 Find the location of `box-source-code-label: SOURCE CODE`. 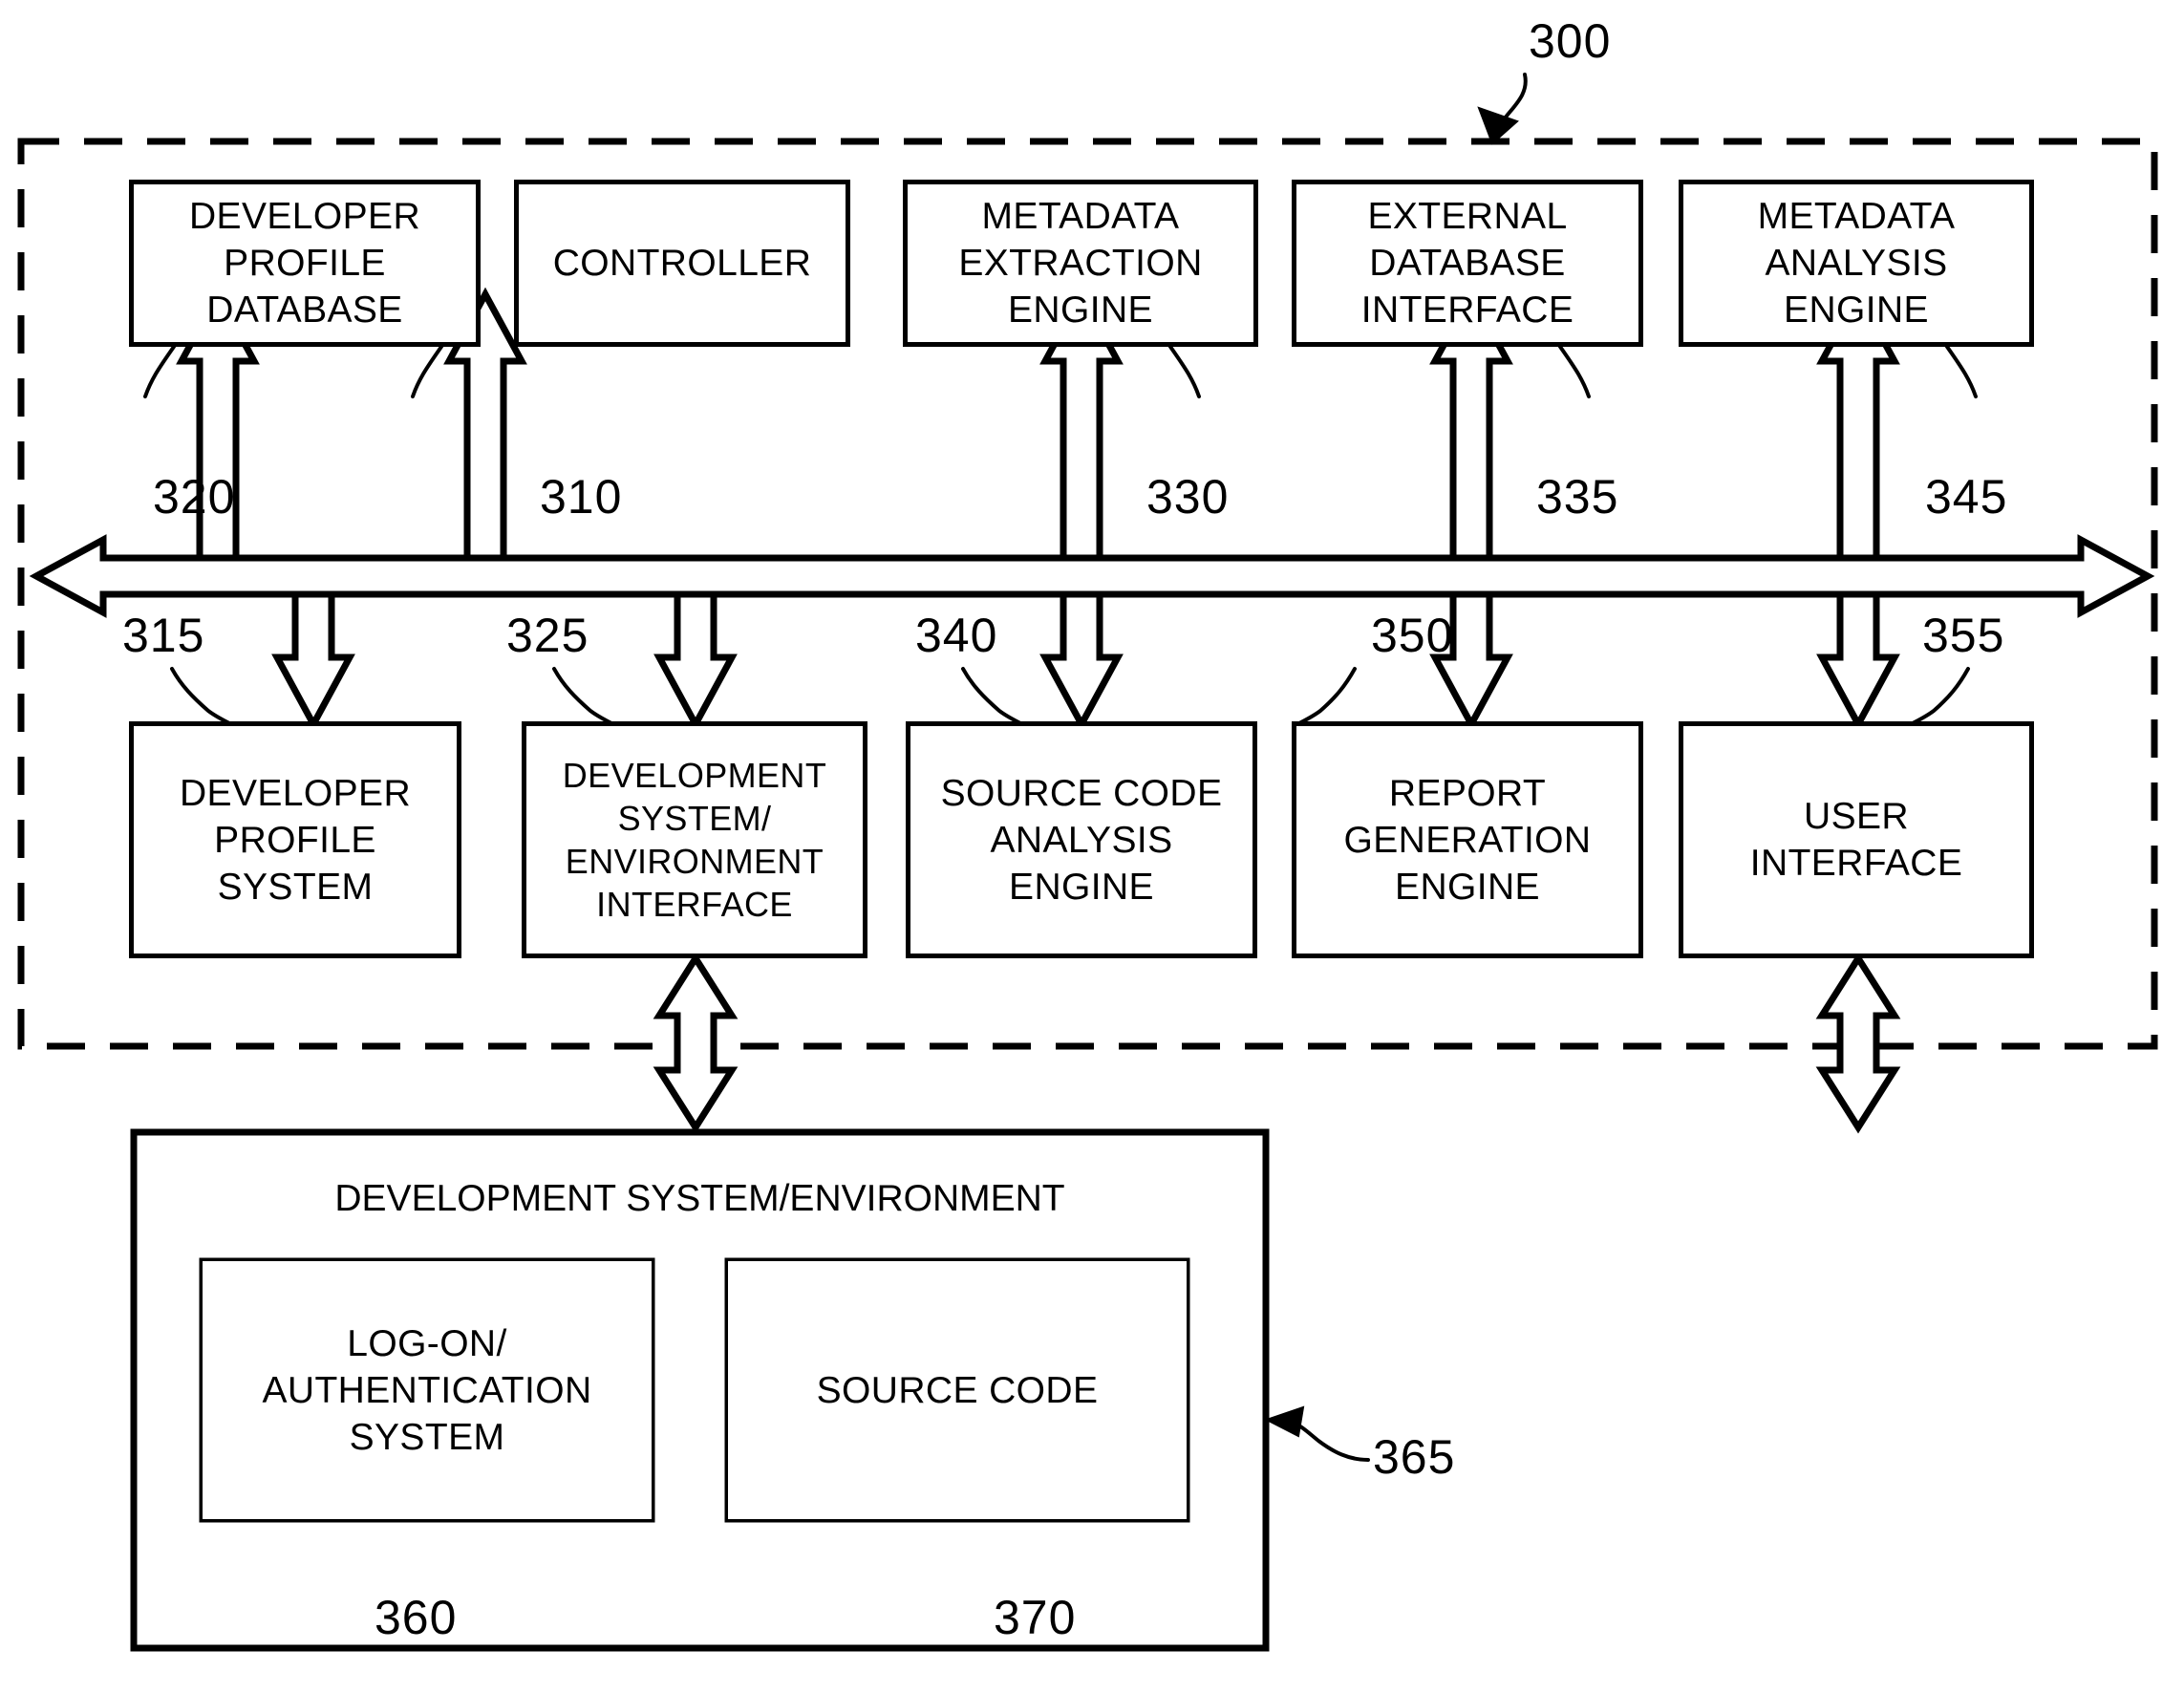

box-source-code-label: SOURCE CODE is located at coordinates (957, 1390).